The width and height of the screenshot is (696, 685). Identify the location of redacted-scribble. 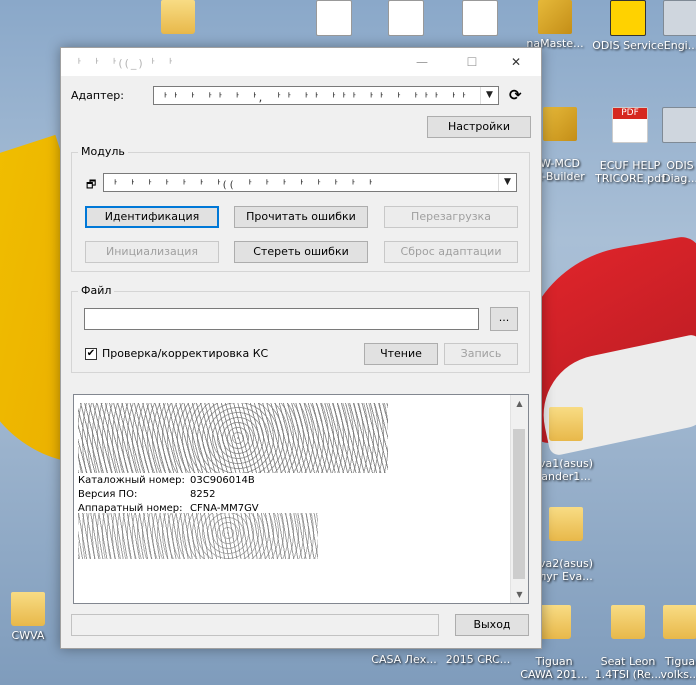
(198, 536).